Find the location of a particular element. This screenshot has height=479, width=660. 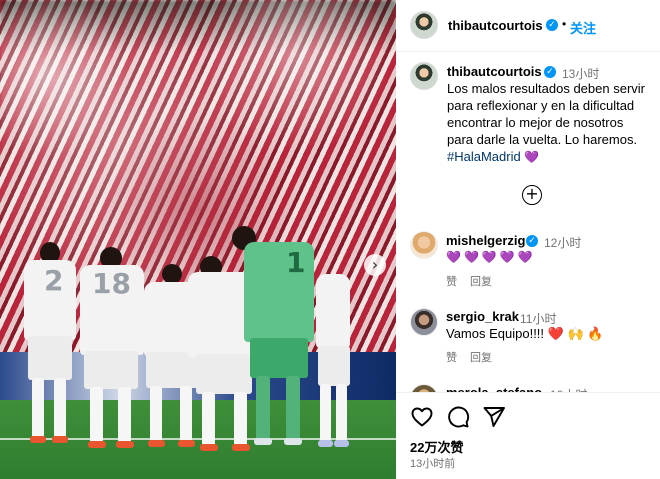

purple-heart-emoji: 💜 is located at coordinates (532, 157).